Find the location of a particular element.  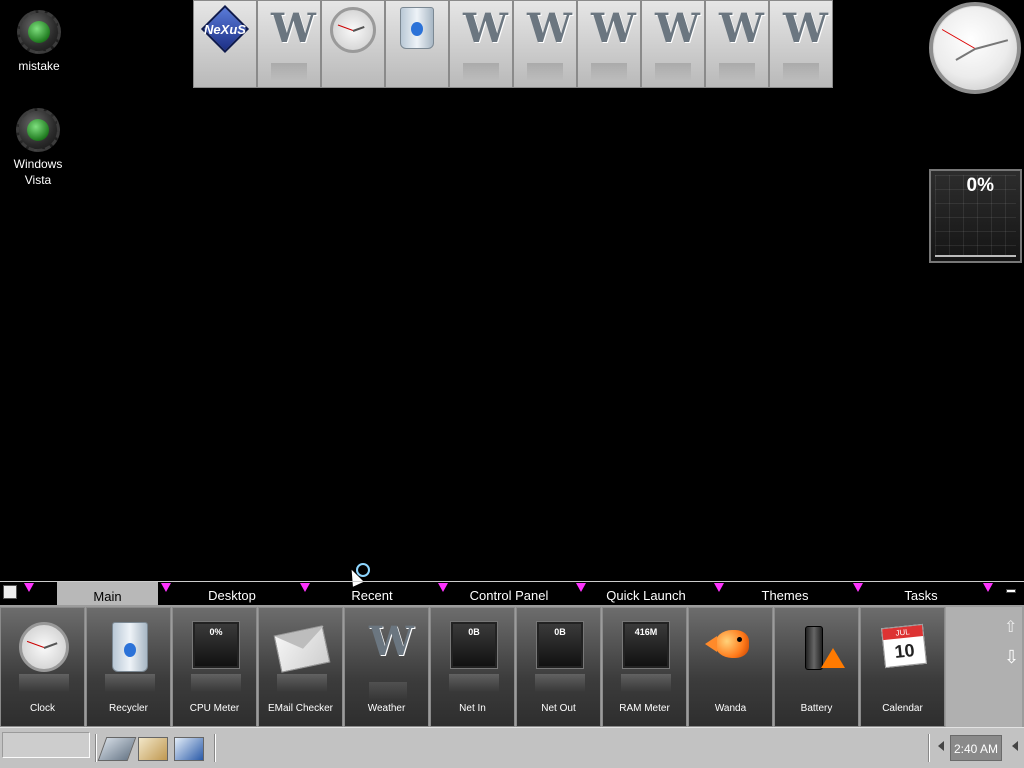

tab-main: Main is located at coordinates (107, 594).